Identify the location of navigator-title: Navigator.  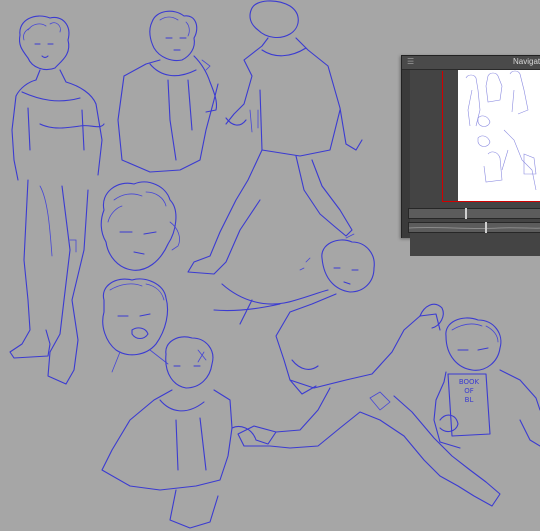
(526, 61).